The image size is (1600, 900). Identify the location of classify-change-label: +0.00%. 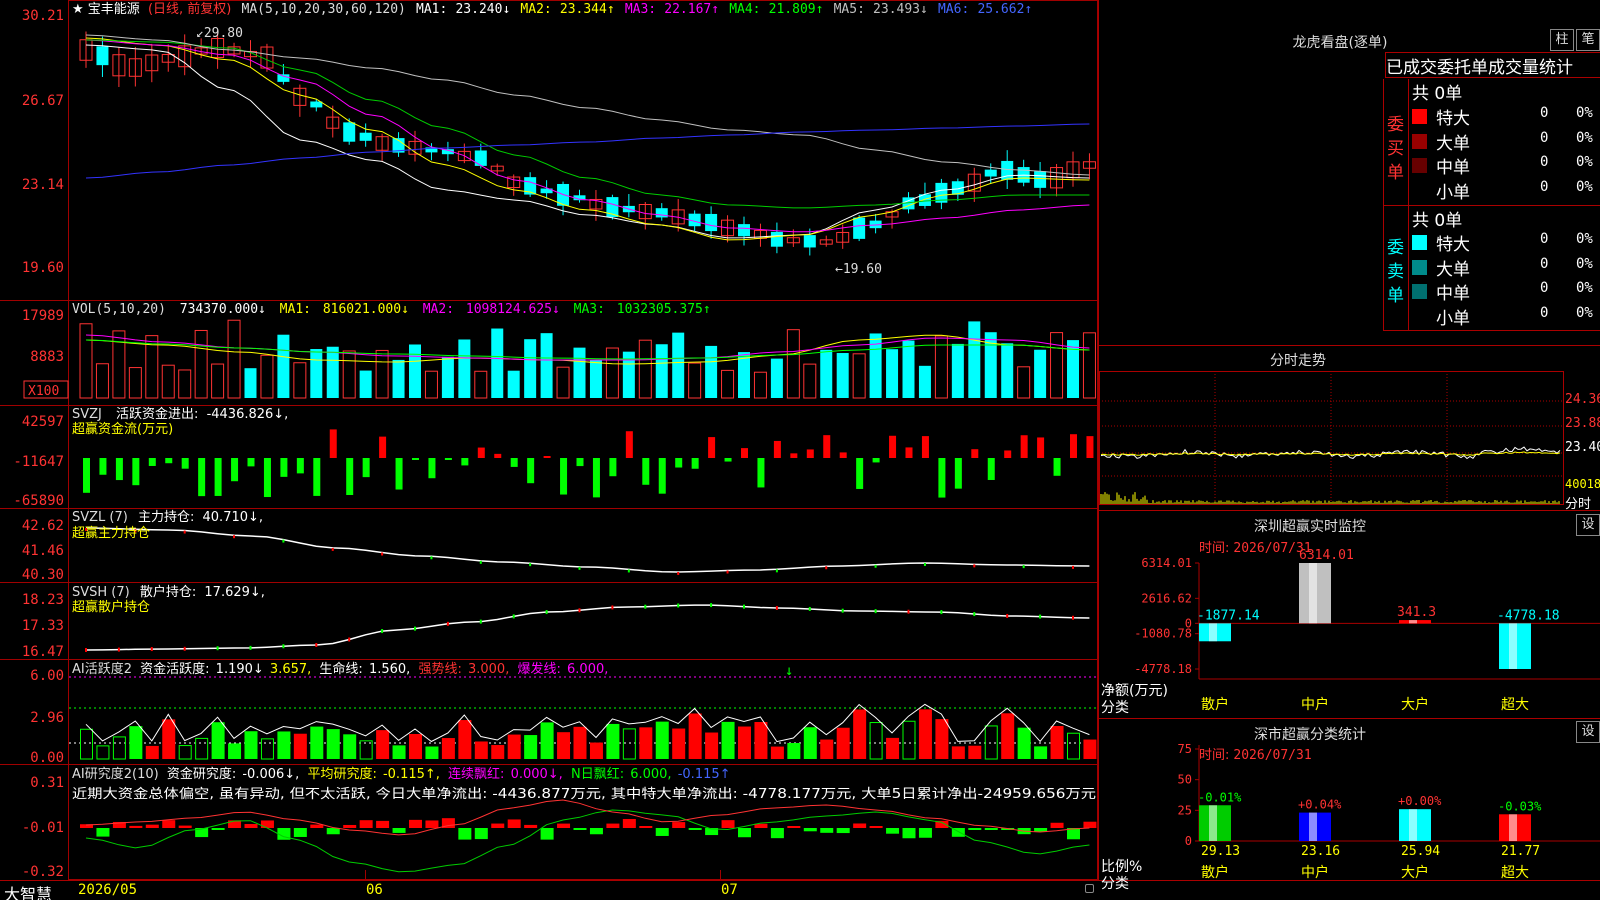
(1420, 801).